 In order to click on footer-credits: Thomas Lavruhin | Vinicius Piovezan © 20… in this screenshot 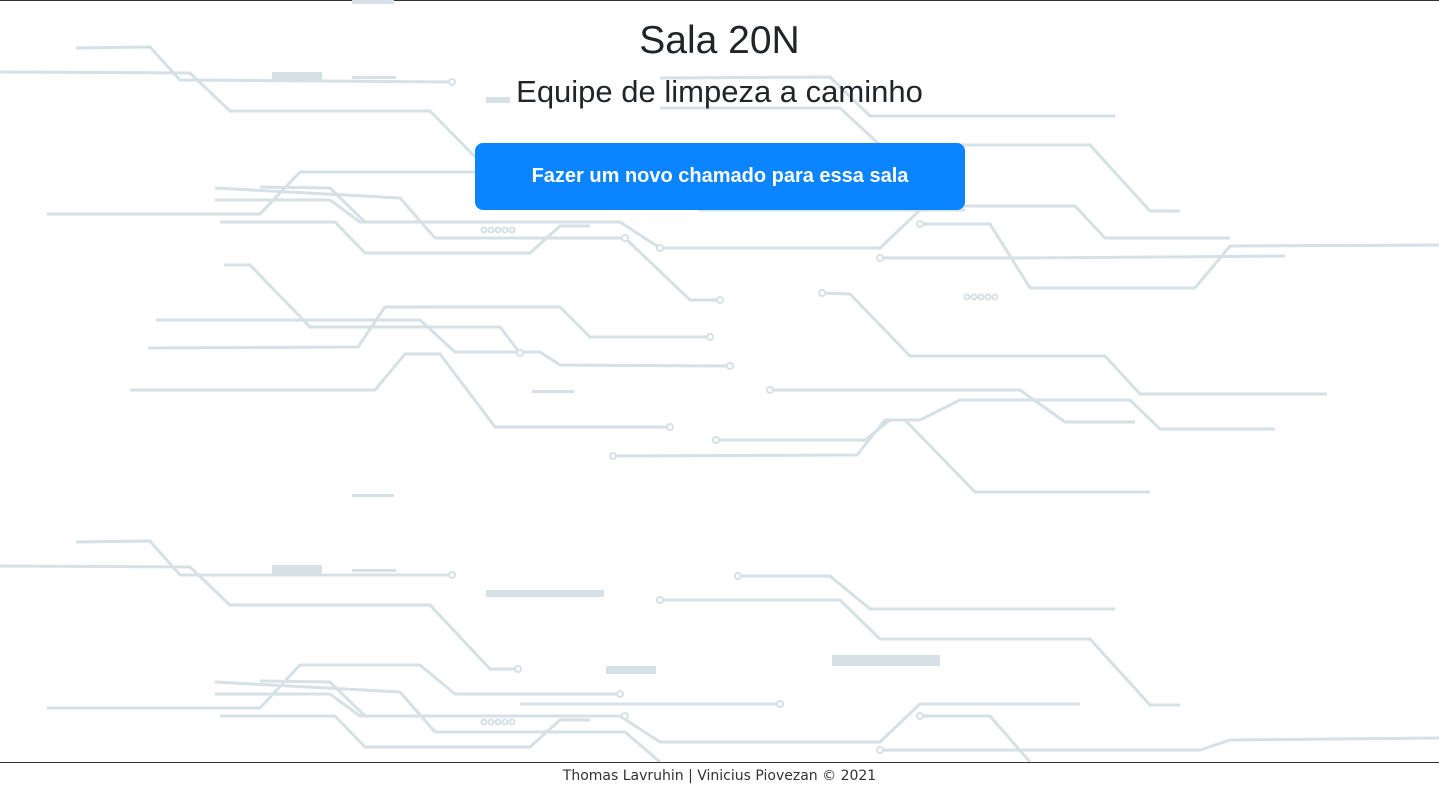, I will do `click(719, 776)`.